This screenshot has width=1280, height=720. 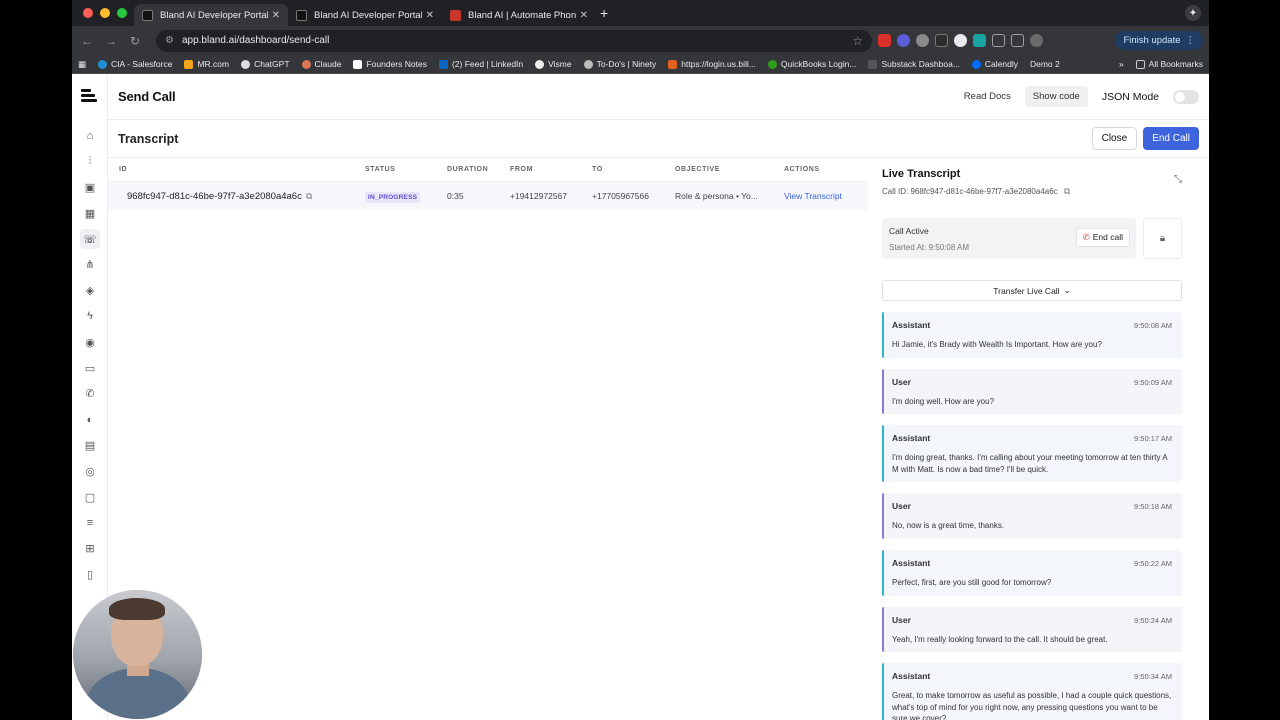 I want to click on phone-hangup-icon: ✆, so click(x=1086, y=237).